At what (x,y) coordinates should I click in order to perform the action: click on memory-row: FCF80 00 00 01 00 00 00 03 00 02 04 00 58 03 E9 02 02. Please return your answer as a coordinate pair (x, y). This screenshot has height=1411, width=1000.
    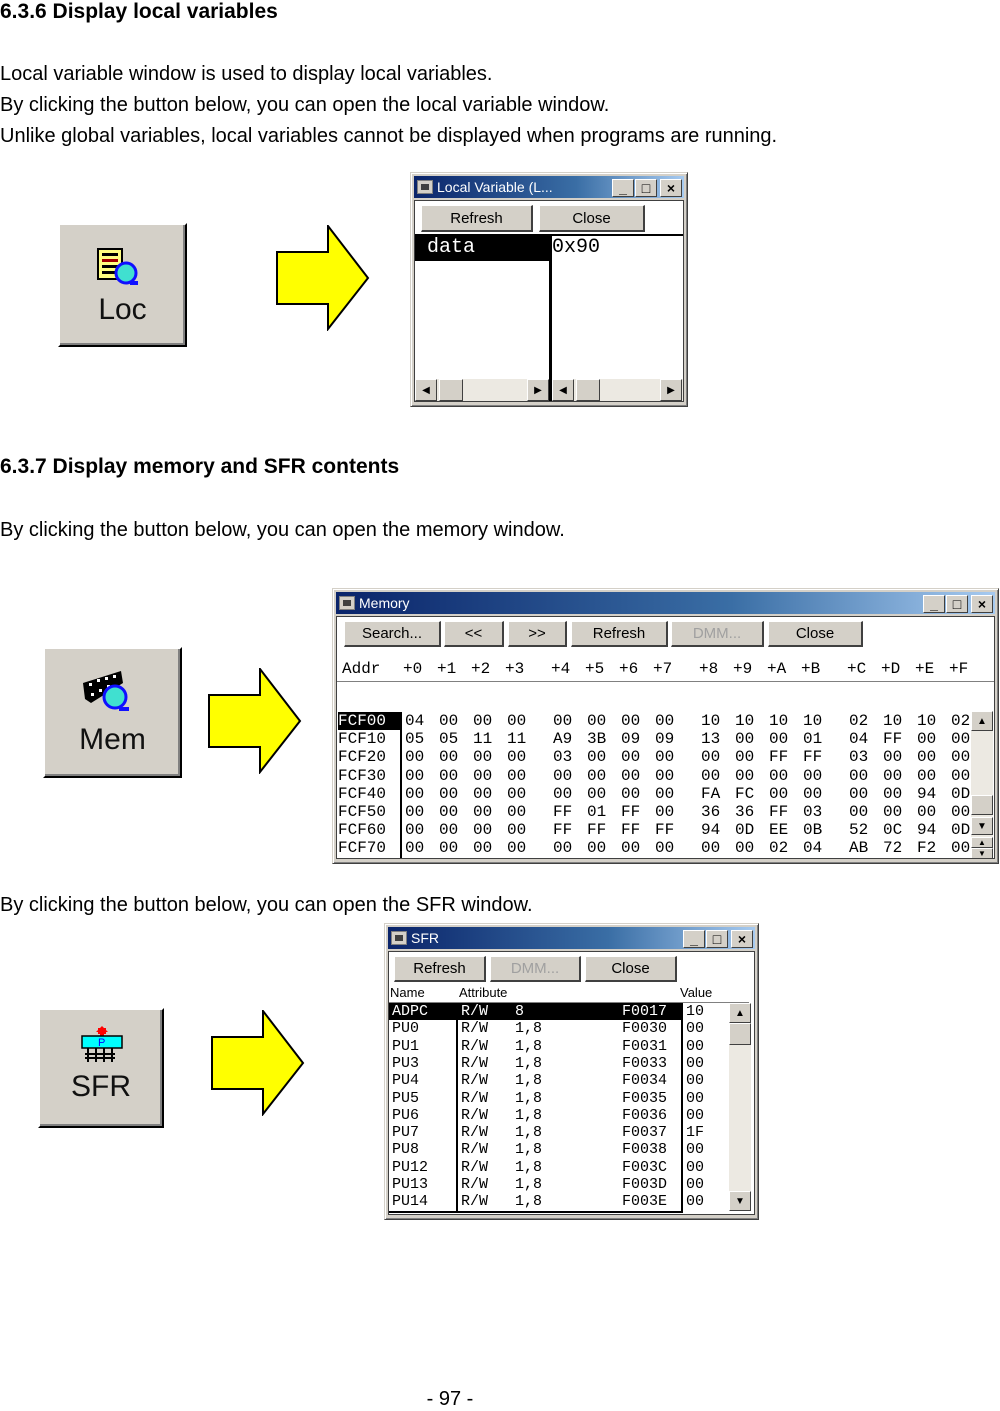
    Looking at the image, I should click on (653, 858).